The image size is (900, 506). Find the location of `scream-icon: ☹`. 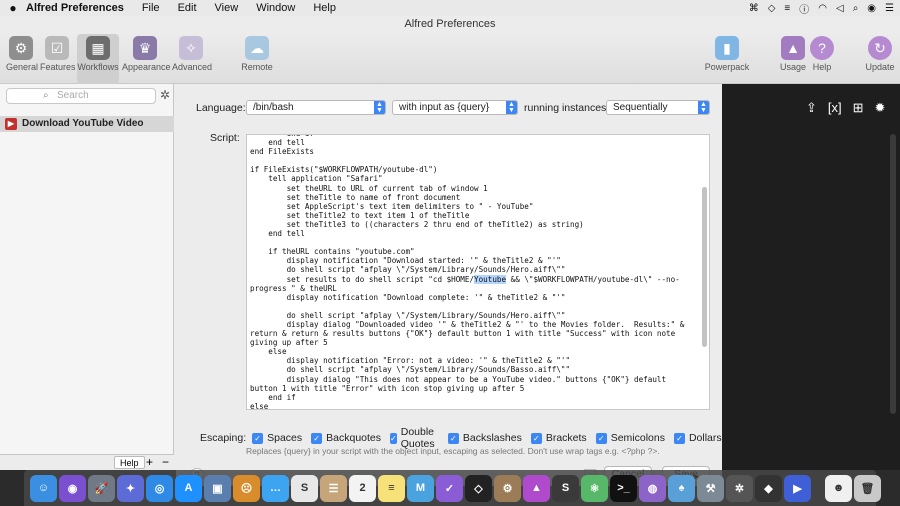

scream-icon: ☹ is located at coordinates (246, 488).